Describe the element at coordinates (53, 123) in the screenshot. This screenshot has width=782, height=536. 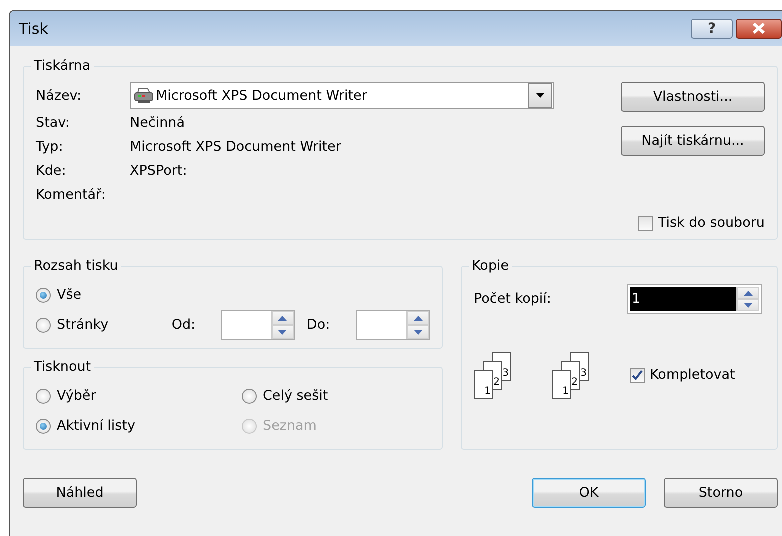
I see `field-label: Stav:` at that location.